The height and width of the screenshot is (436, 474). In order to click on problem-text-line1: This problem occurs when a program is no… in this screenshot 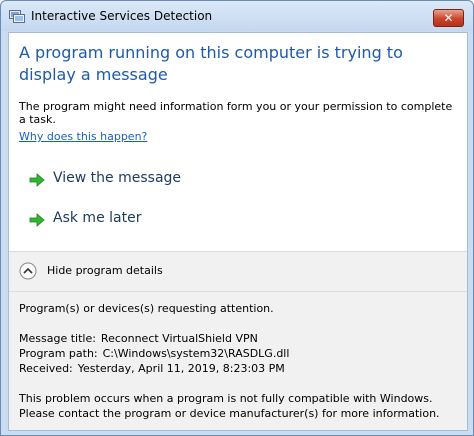, I will do `click(226, 398)`.